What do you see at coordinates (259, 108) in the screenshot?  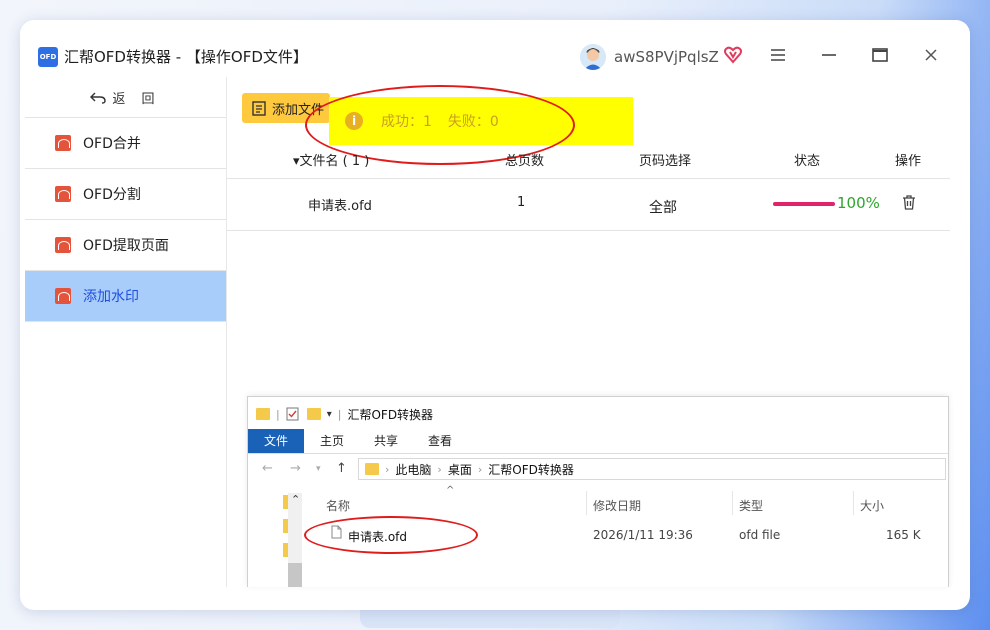 I see `document-icon` at bounding box center [259, 108].